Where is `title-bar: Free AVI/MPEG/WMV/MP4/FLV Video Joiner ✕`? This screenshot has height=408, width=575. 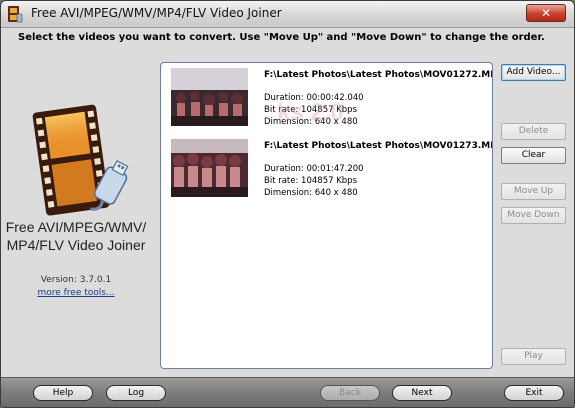
title-bar: Free AVI/MPEG/WMV/MP4/FLV Video Joiner ✕ is located at coordinates (287, 14).